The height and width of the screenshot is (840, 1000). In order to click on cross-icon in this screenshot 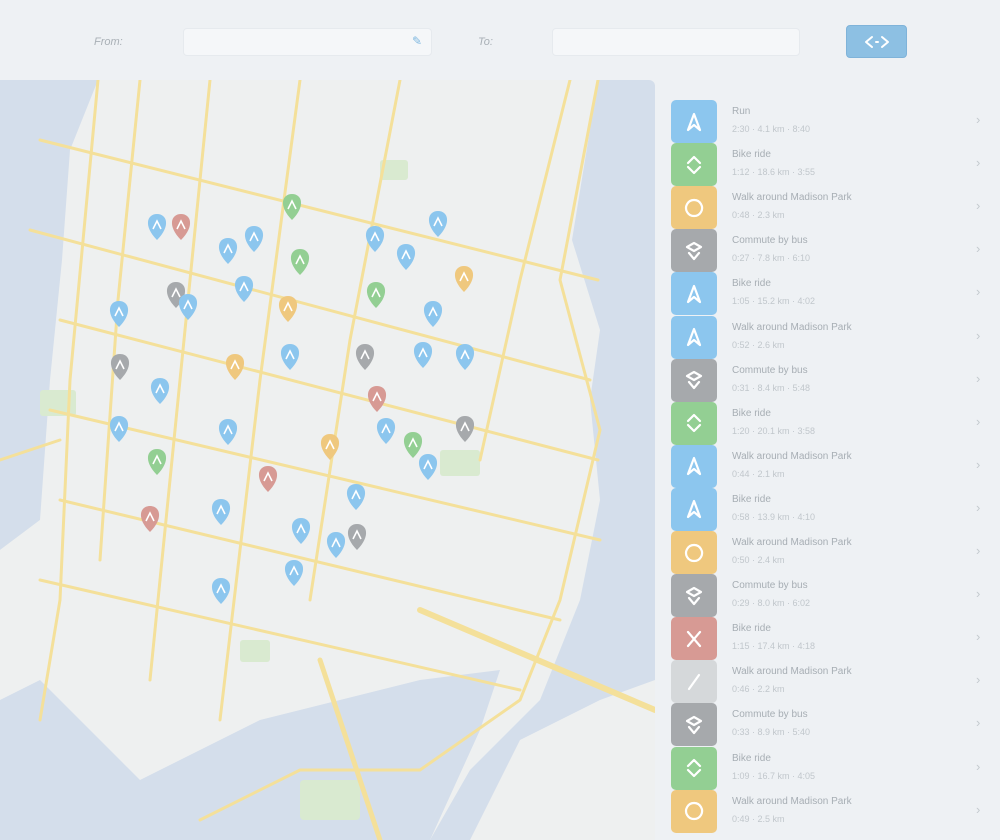, I will do `click(694, 638)`.